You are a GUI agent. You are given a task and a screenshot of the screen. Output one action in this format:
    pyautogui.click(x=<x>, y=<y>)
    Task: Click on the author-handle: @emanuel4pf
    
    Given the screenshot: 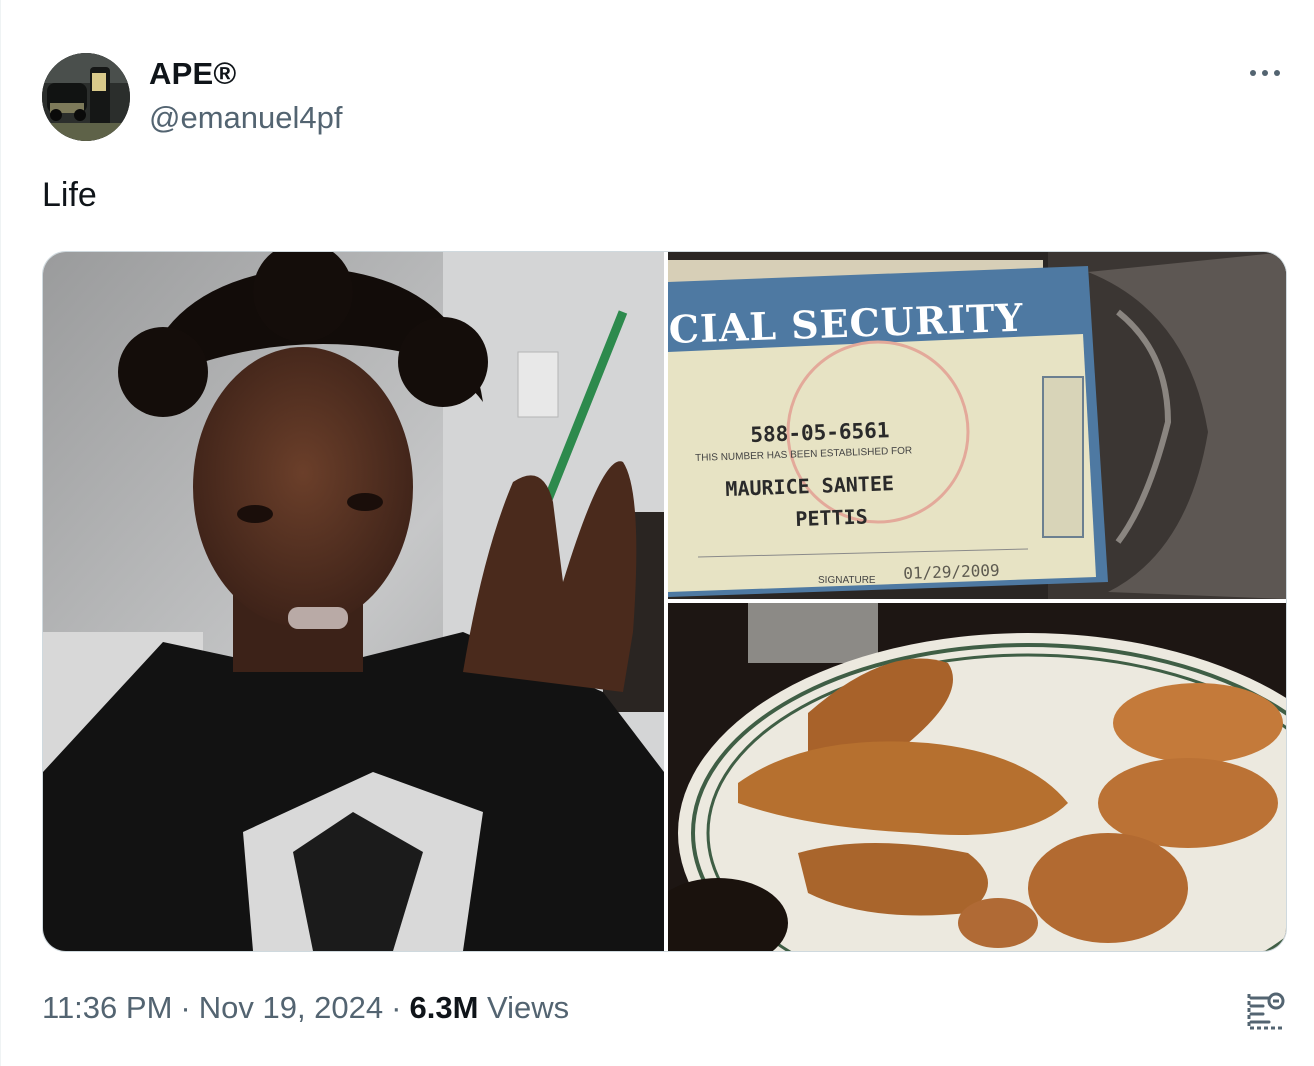 What is the action you would take?
    pyautogui.click(x=245, y=118)
    